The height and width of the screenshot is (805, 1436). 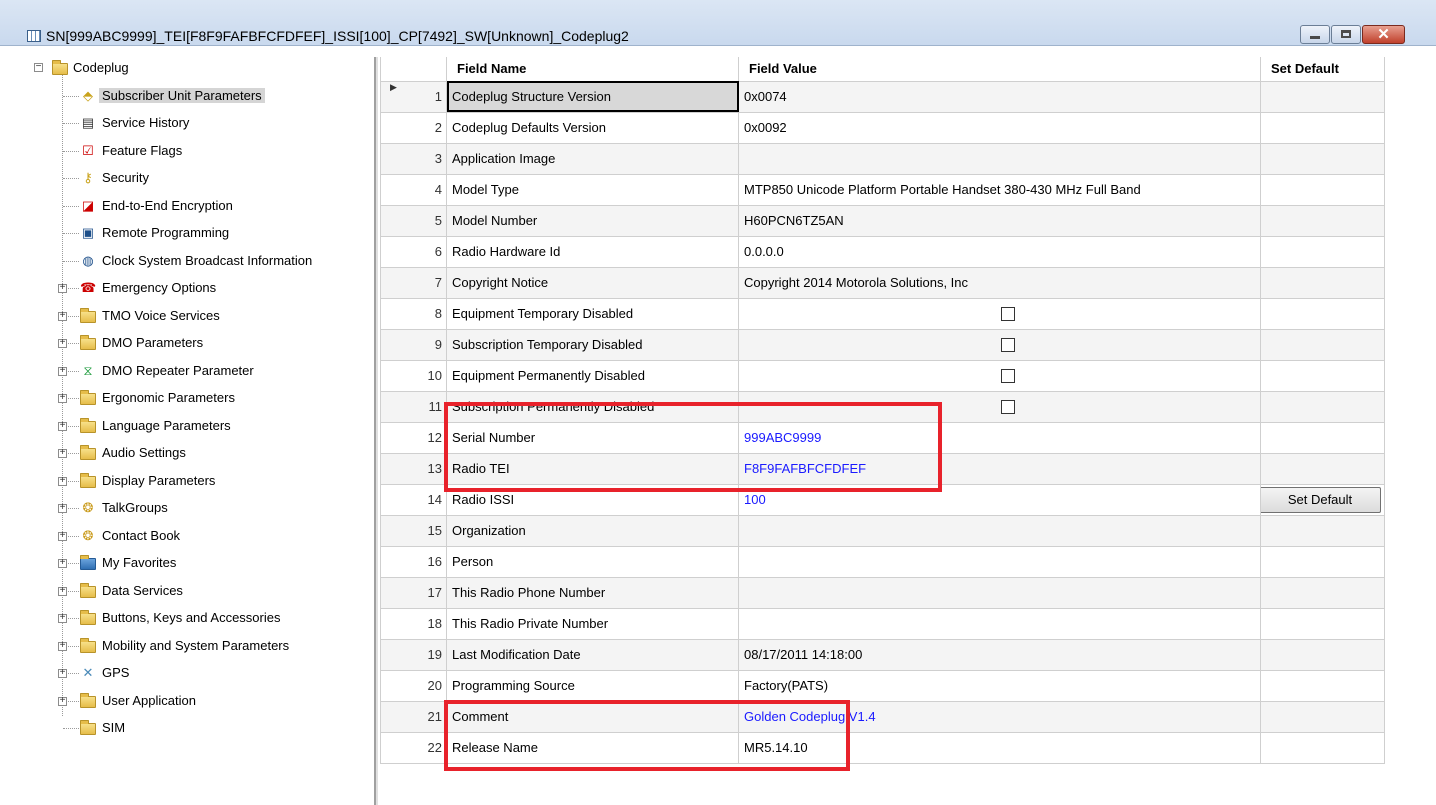 What do you see at coordinates (413, 747) in the screenshot?
I see `row-header: 22` at bounding box center [413, 747].